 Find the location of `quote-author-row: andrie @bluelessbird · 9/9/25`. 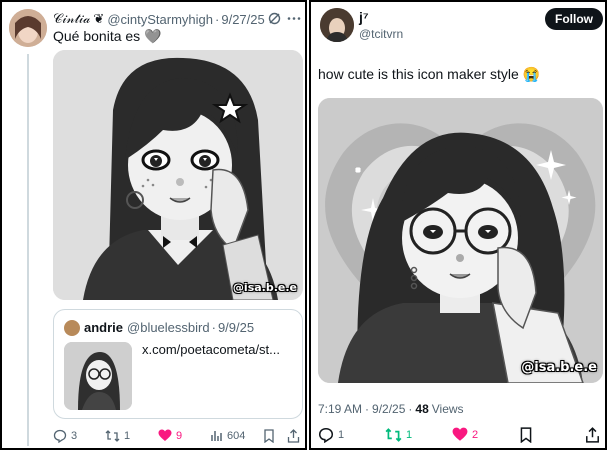

quote-author-row: andrie @bluelessbird · 9/9/25 is located at coordinates (169, 327).